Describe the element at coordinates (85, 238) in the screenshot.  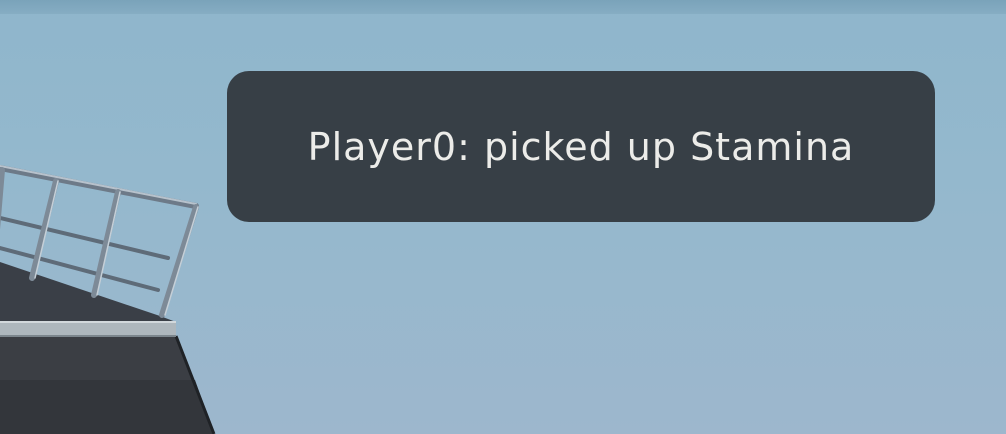
I see `railing-mid-rail` at that location.